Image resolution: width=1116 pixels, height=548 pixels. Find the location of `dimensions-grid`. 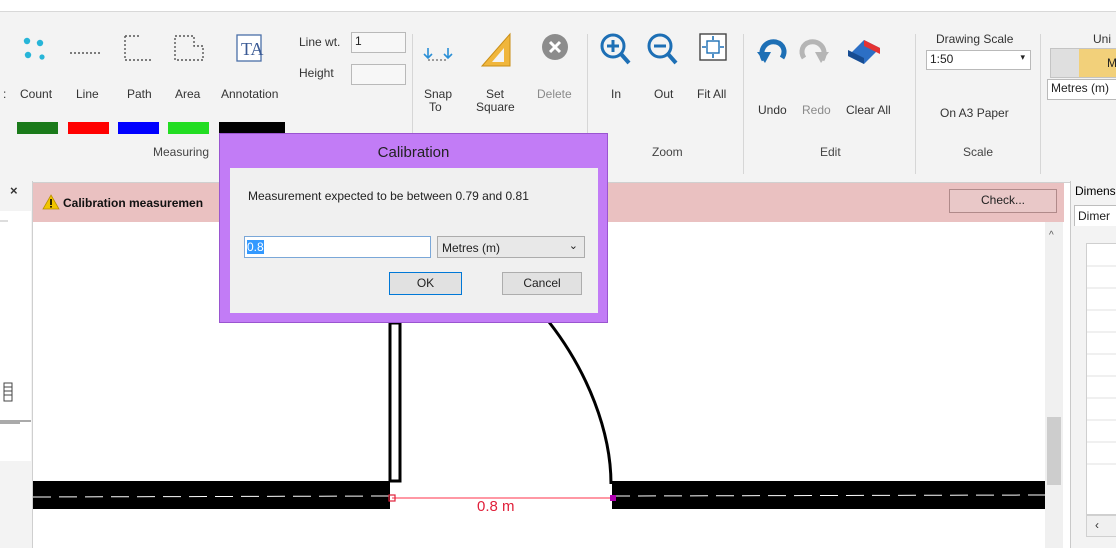

dimensions-grid is located at coordinates (1101, 379).